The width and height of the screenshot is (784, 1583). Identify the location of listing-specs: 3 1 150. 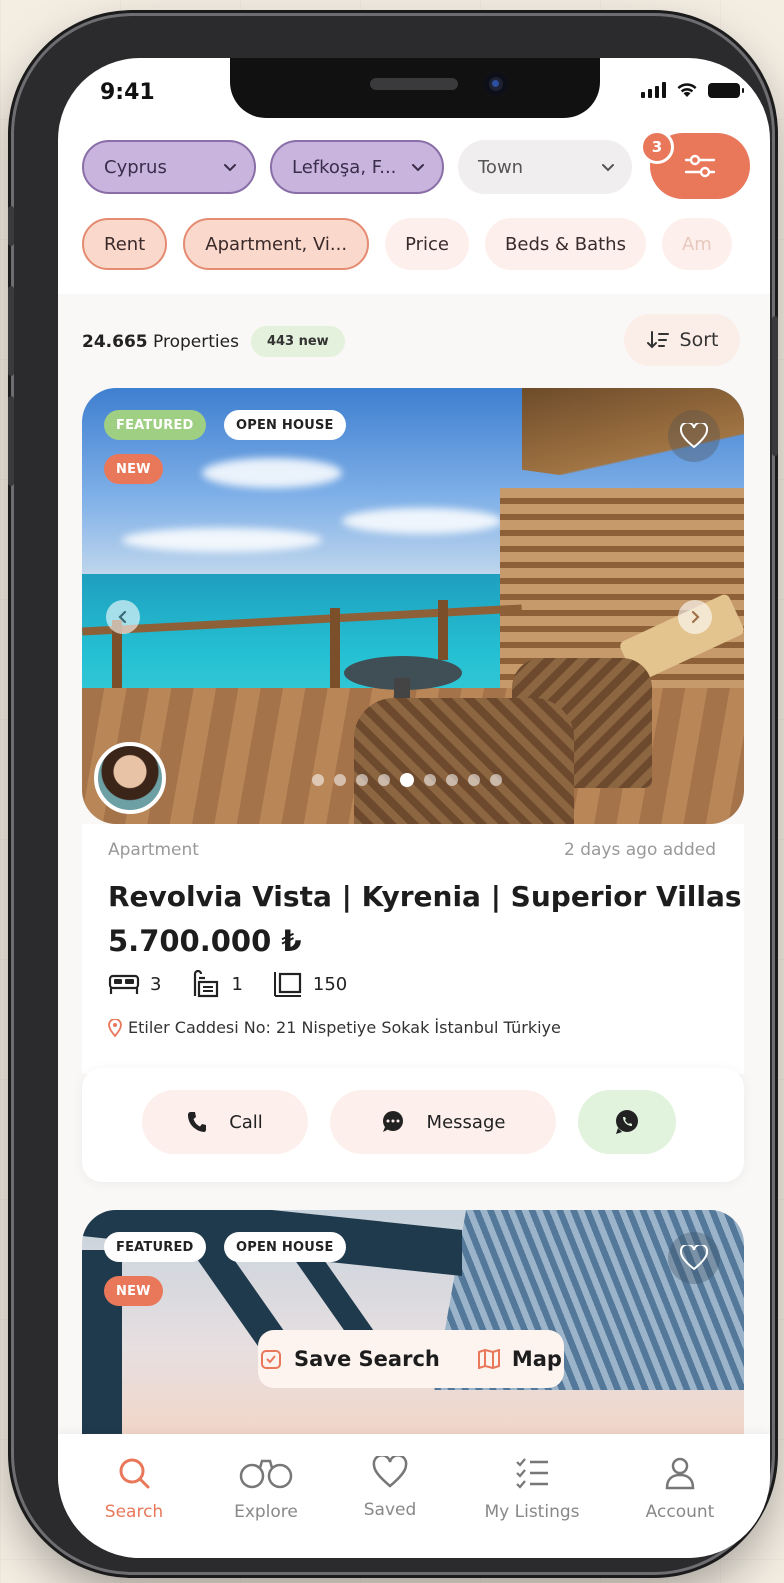
(227, 984).